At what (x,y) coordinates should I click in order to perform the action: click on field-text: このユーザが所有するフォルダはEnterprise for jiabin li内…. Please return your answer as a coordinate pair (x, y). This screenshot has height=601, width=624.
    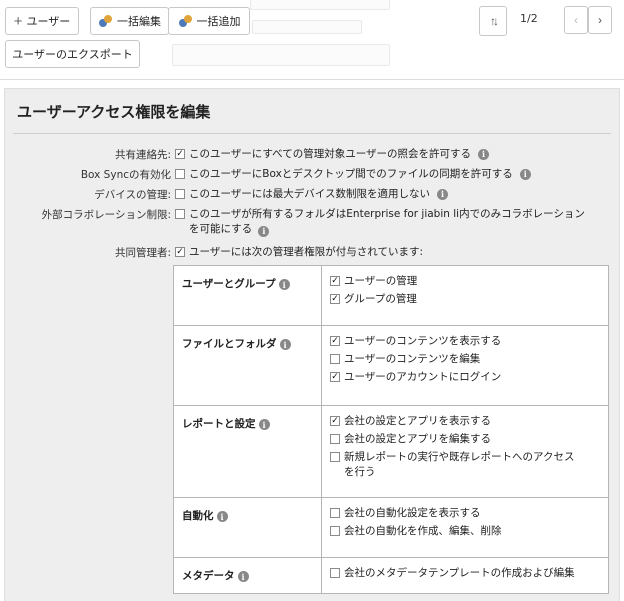
    Looking at the image, I should click on (387, 221).